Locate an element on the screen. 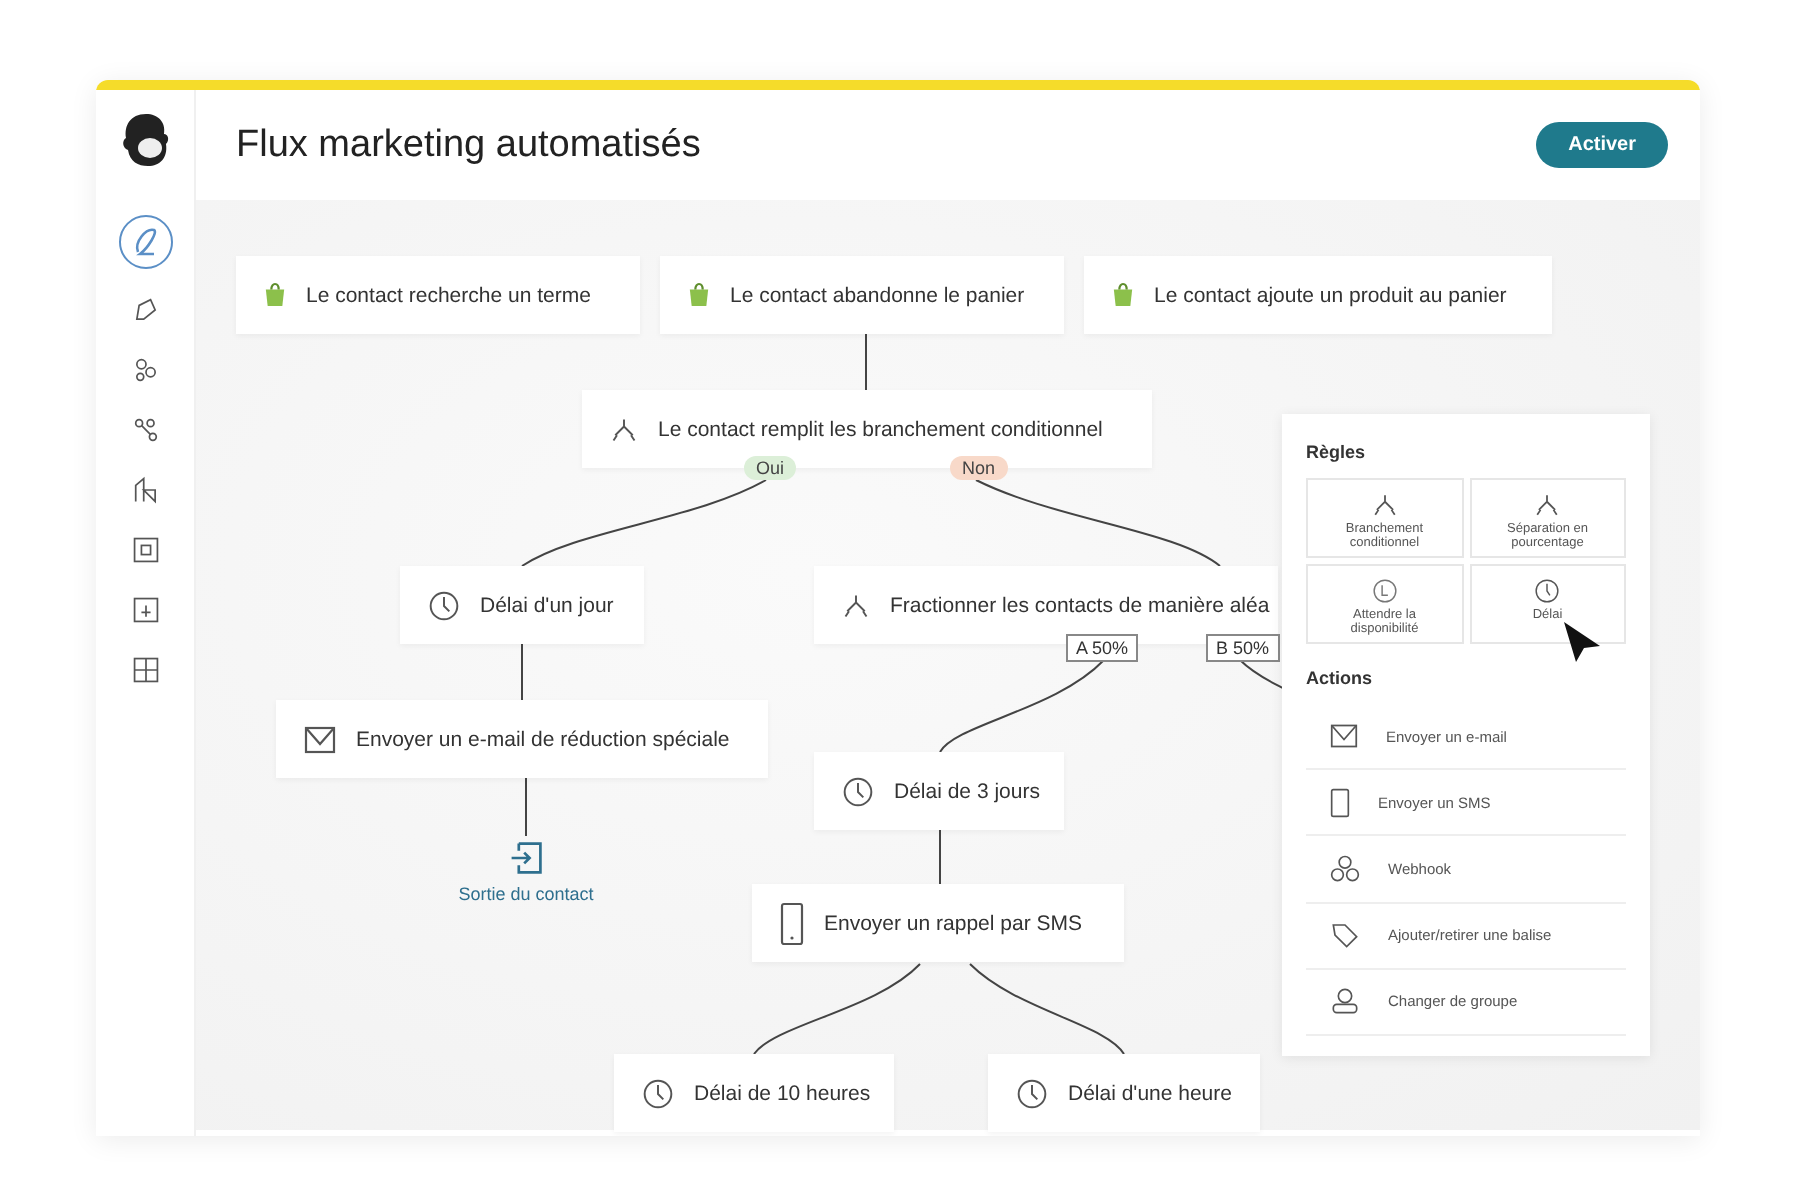 The height and width of the screenshot is (1200, 1800). node-label: Délai de 3 jours is located at coordinates (967, 791).